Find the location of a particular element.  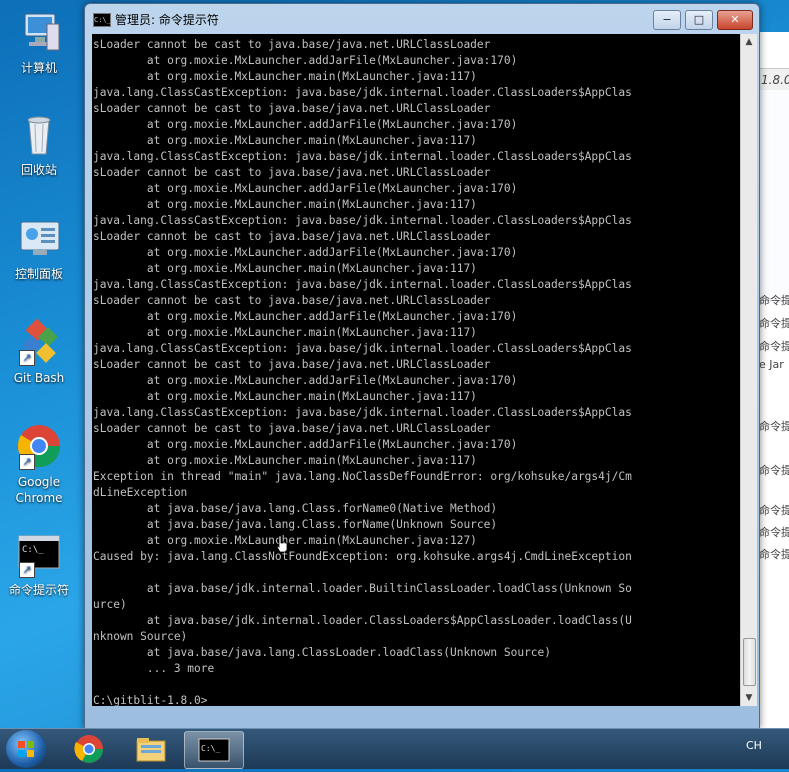

taskbar-explorer-button is located at coordinates (151, 749).